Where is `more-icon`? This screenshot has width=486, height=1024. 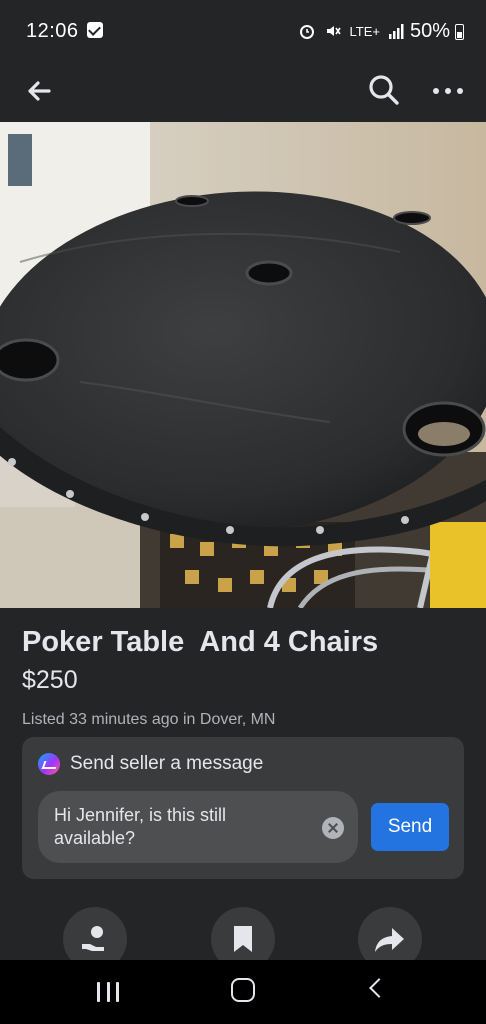 more-icon is located at coordinates (448, 91).